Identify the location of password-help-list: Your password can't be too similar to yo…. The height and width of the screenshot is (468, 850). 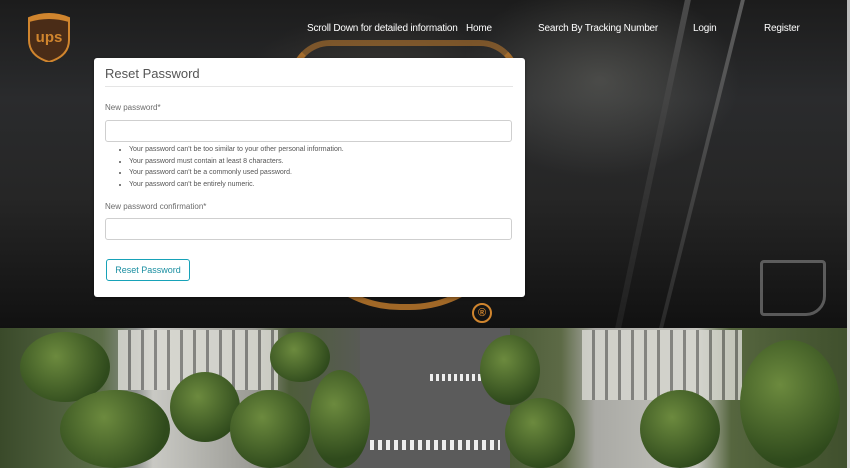
(231, 167).